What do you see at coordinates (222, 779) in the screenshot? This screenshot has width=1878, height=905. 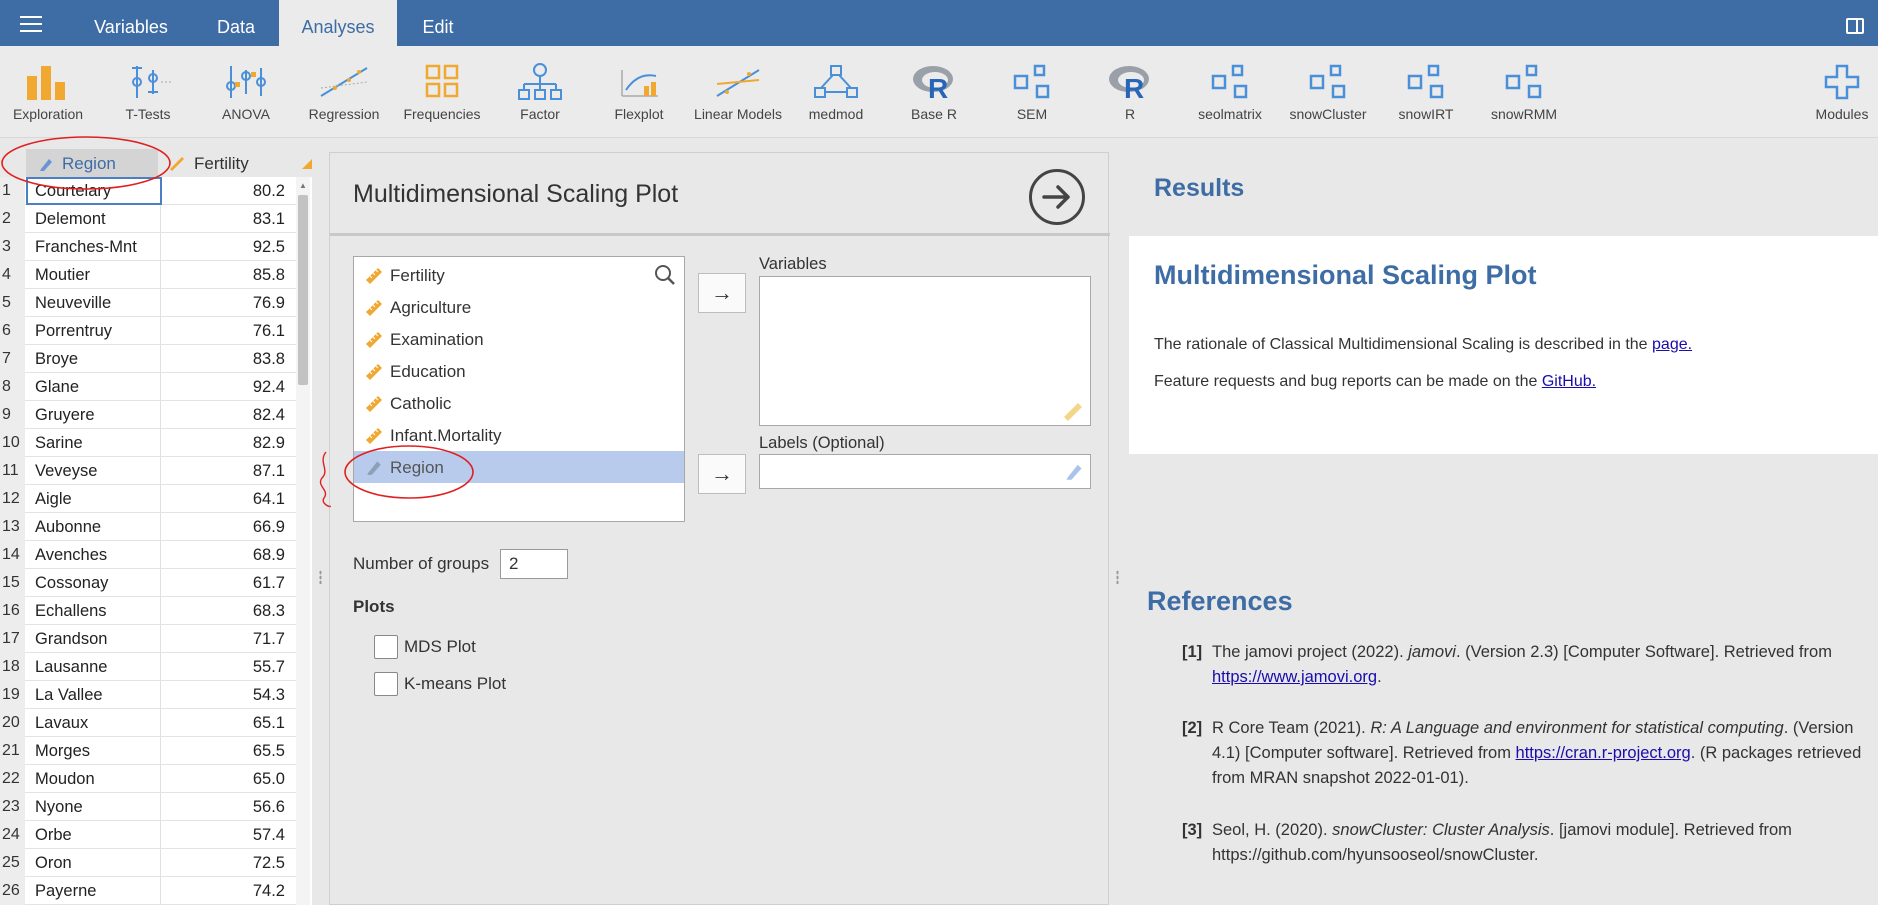 I see `cell-fertility: 65.0` at bounding box center [222, 779].